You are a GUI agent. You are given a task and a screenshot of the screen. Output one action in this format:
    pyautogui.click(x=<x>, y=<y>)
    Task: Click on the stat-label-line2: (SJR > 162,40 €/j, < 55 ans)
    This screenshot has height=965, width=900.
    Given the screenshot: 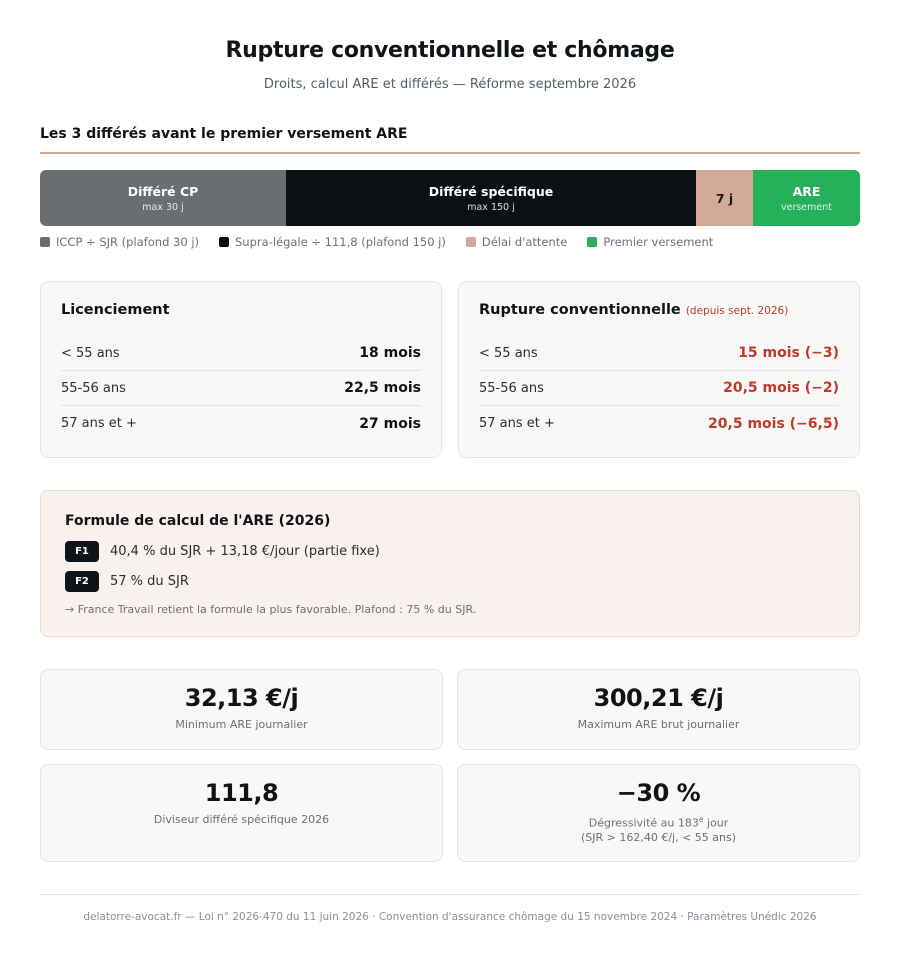 What is the action you would take?
    pyautogui.click(x=658, y=837)
    